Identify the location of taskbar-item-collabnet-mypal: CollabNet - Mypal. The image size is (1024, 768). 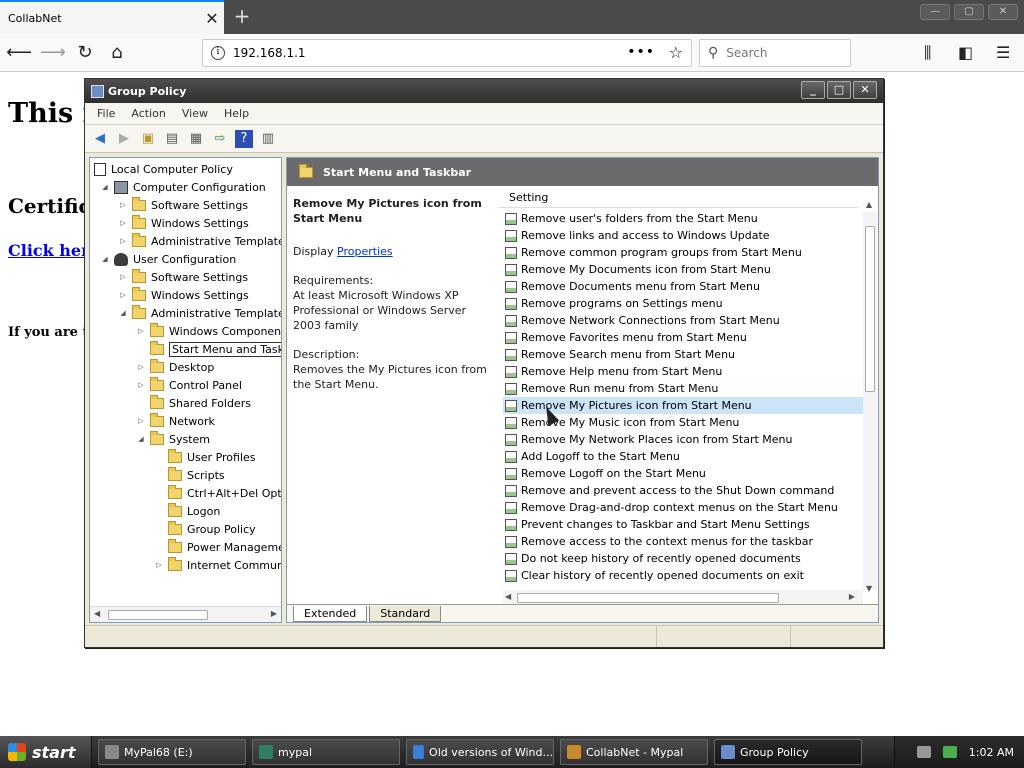
(634, 752).